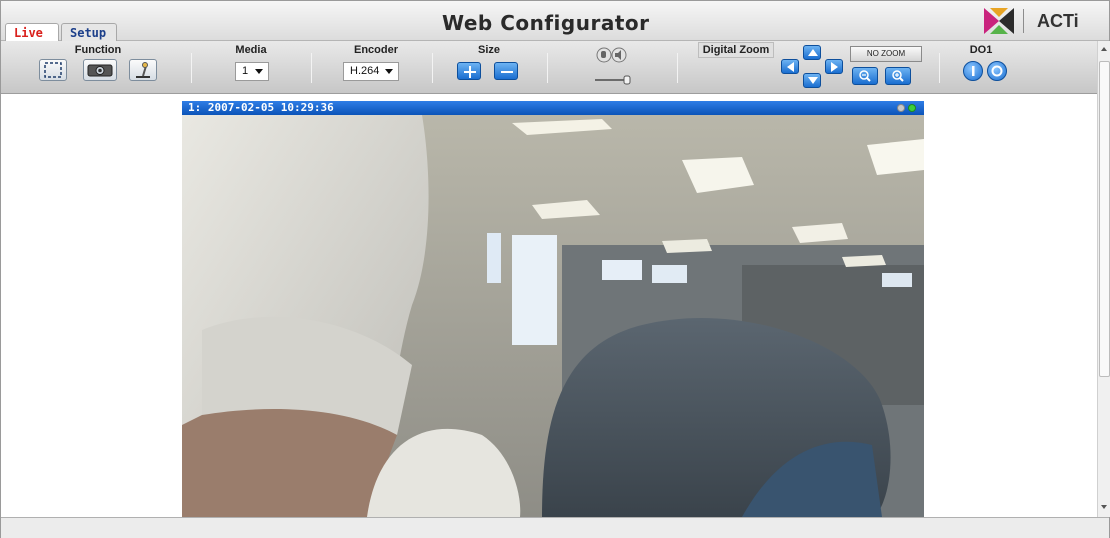  I want to click on speaker-icon, so click(619, 55).